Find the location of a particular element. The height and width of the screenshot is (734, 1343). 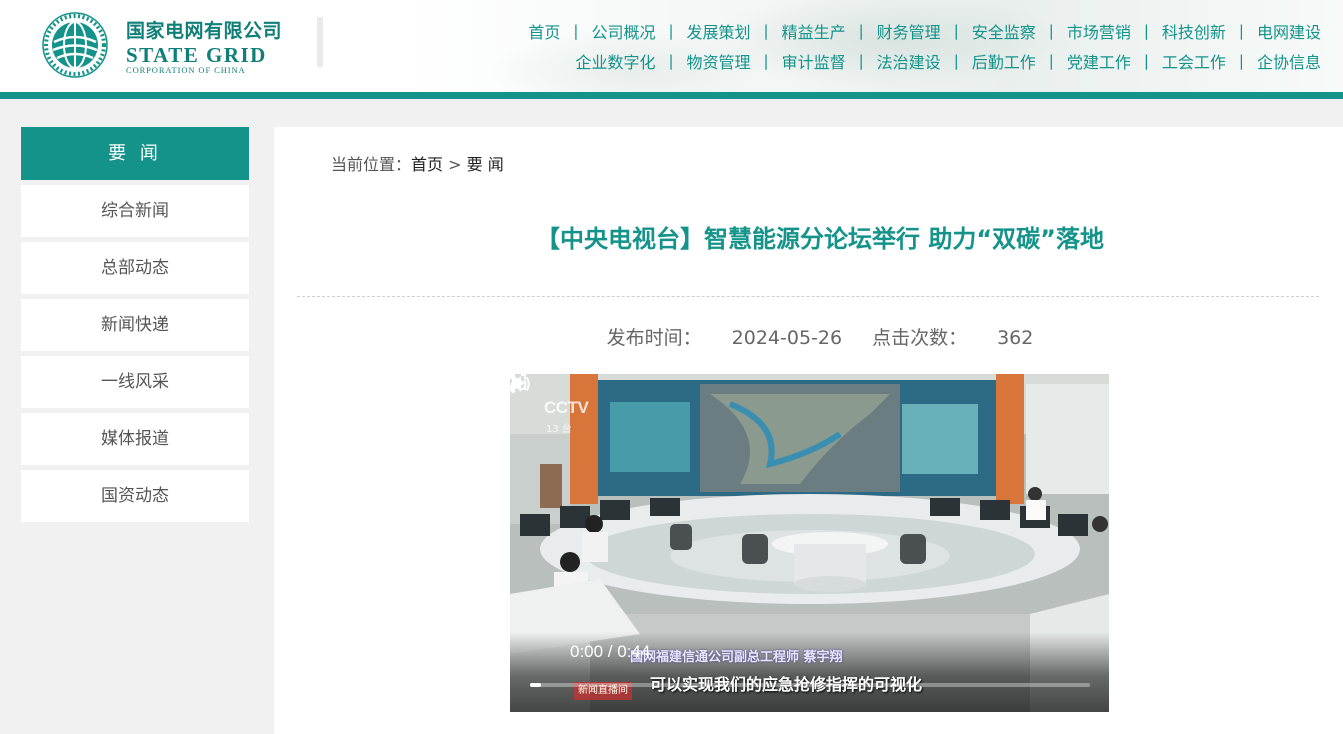

article-meta: 发布时间： 2024-05-26 点击次数： 362 is located at coordinates (808, 336).